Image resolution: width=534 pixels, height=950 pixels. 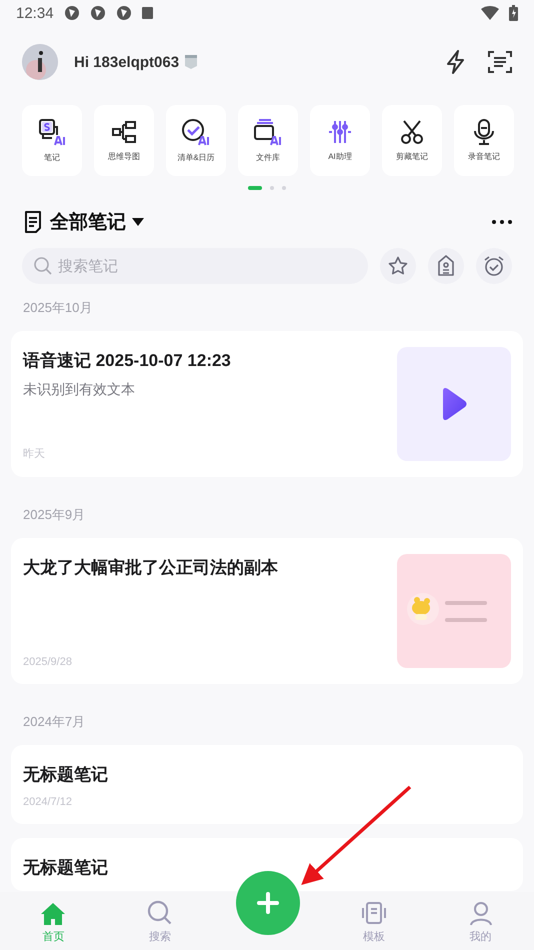 I want to click on tool-tile: 剪藏笔记, so click(x=412, y=140).